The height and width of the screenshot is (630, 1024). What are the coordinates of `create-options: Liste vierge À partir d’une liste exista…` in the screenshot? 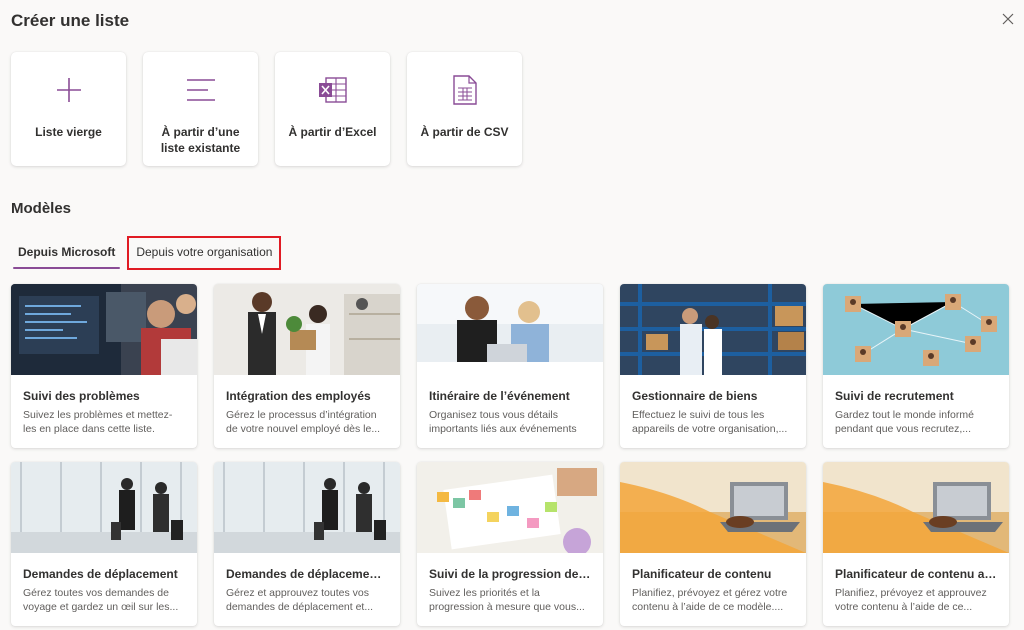 It's located at (266, 109).